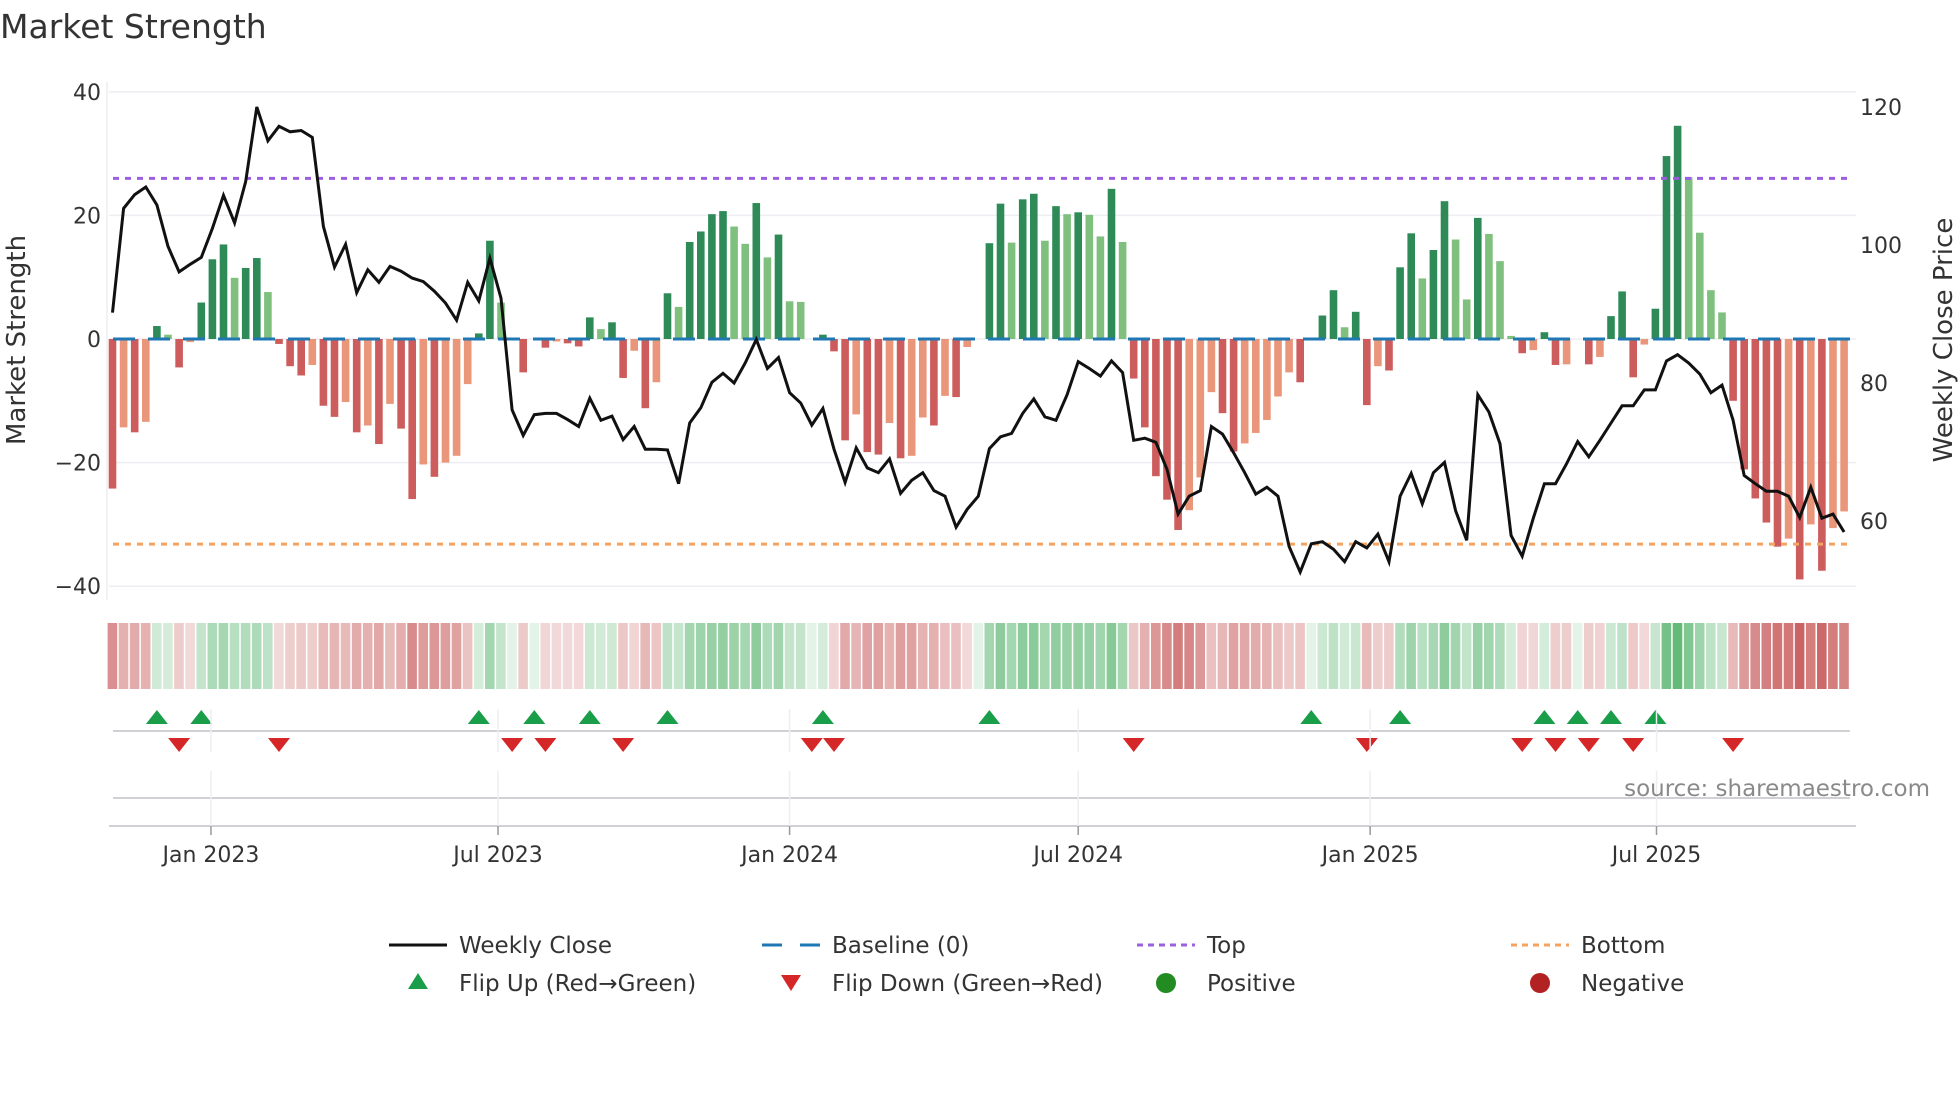 The width and height of the screenshot is (1960, 1102). What do you see at coordinates (1166, 983) in the screenshot?
I see `legend-circle-positive-icon` at bounding box center [1166, 983].